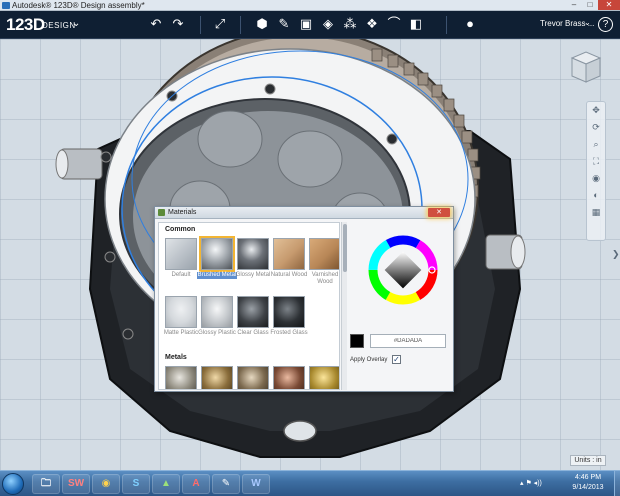 This screenshot has height=496, width=620. I want to click on scrollbar-thumb, so click(345, 248).